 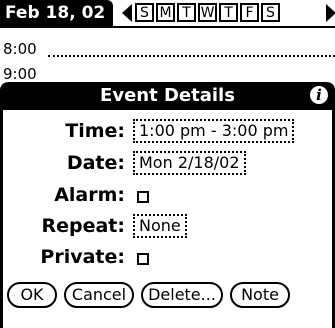 What do you see at coordinates (144, 12) in the screenshot?
I see `day-sunday: S` at bounding box center [144, 12].